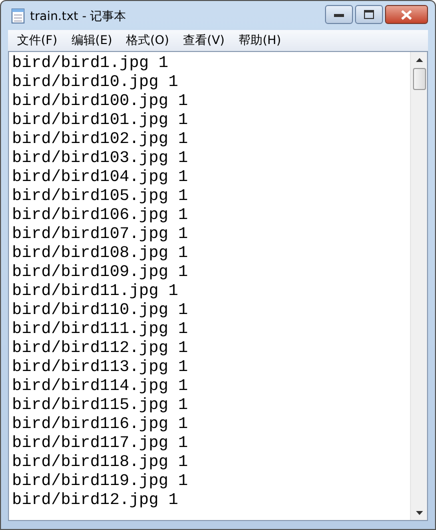 This screenshot has height=530, width=436. I want to click on text-line: bird/bird115.jpg 1, so click(100, 404).